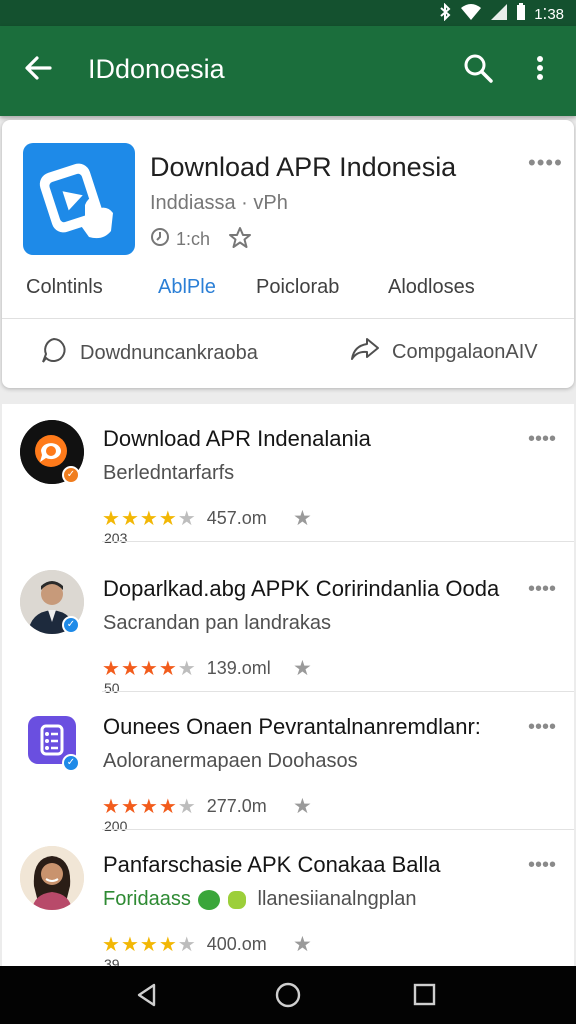 This screenshot has height=1024, width=576. I want to click on share-action-button: CompgalaonAIV, so click(444, 352).